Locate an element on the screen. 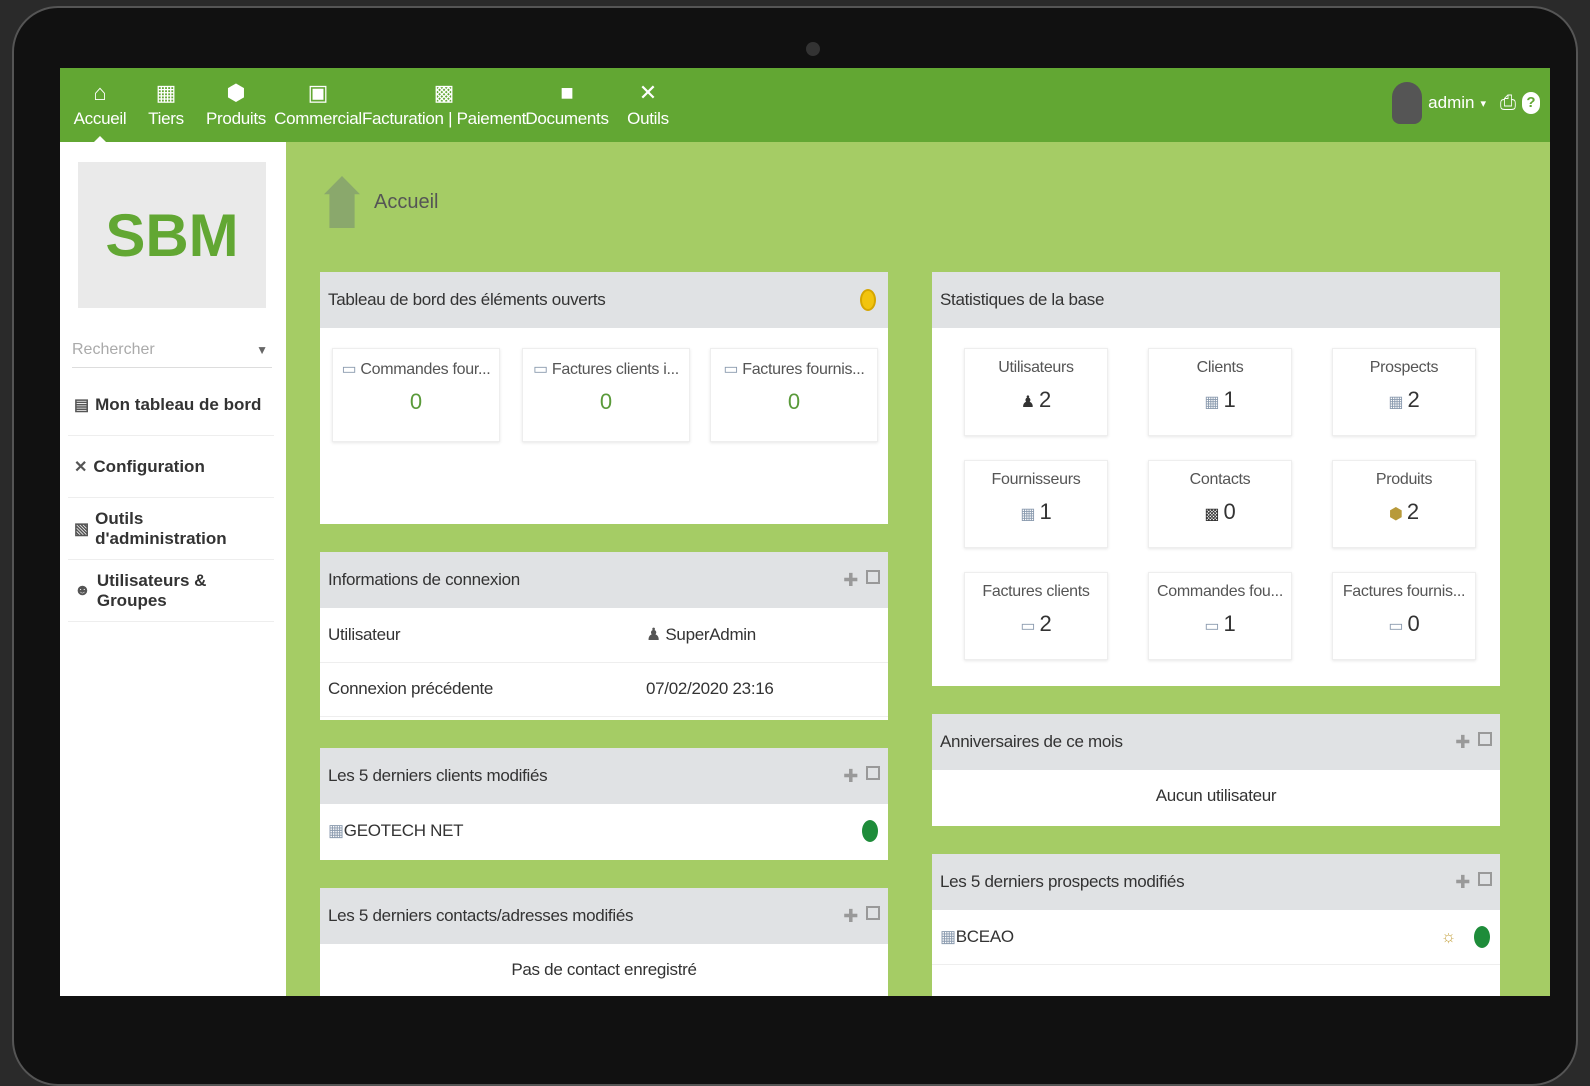 The height and width of the screenshot is (1086, 1590). nav-label: Commercial is located at coordinates (318, 118).